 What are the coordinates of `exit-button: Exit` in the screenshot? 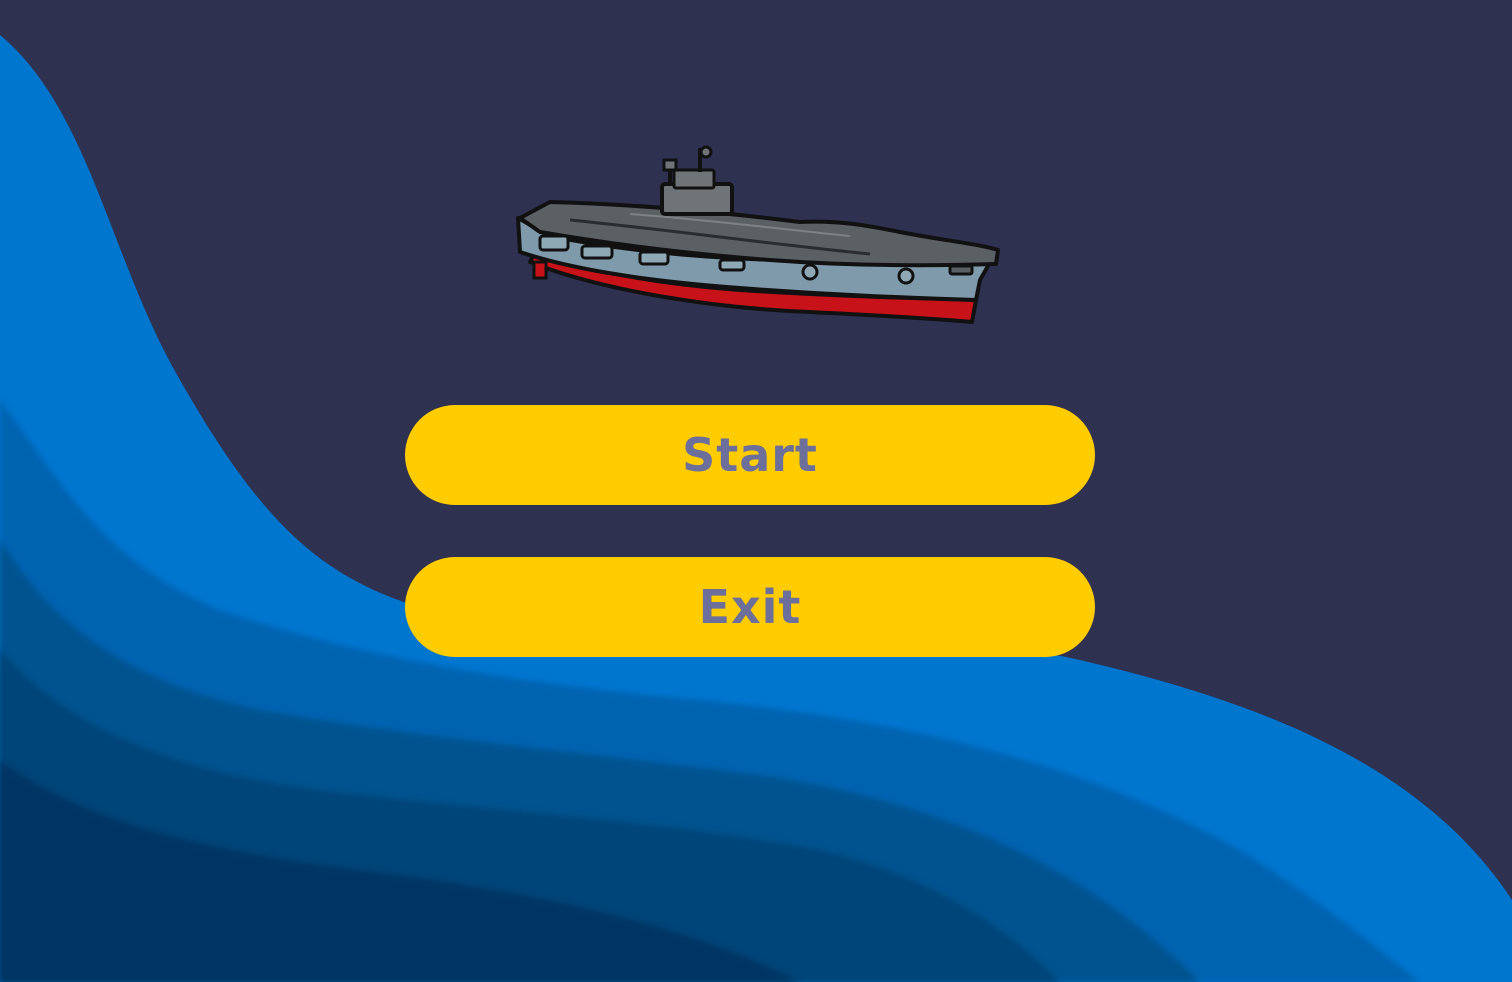 It's located at (750, 607).